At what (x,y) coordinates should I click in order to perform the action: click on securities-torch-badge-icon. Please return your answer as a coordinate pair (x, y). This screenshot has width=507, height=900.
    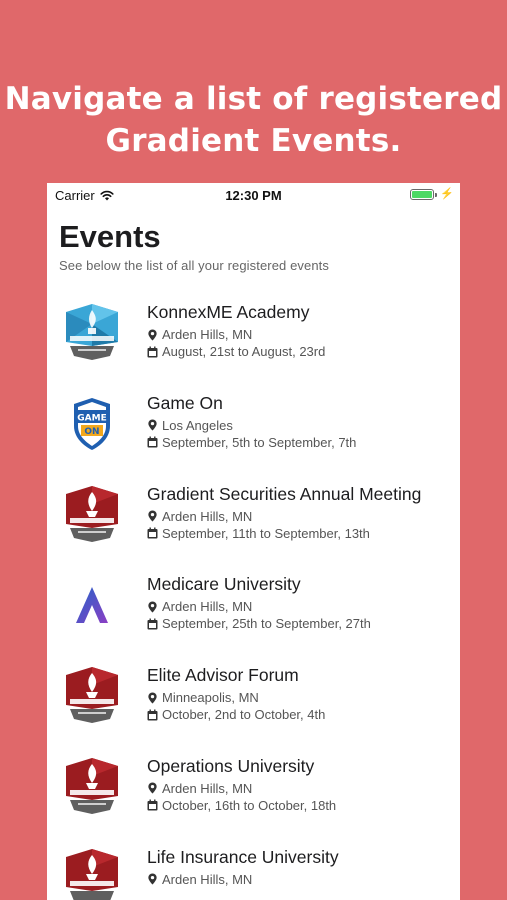
    Looking at the image, I should click on (92, 515).